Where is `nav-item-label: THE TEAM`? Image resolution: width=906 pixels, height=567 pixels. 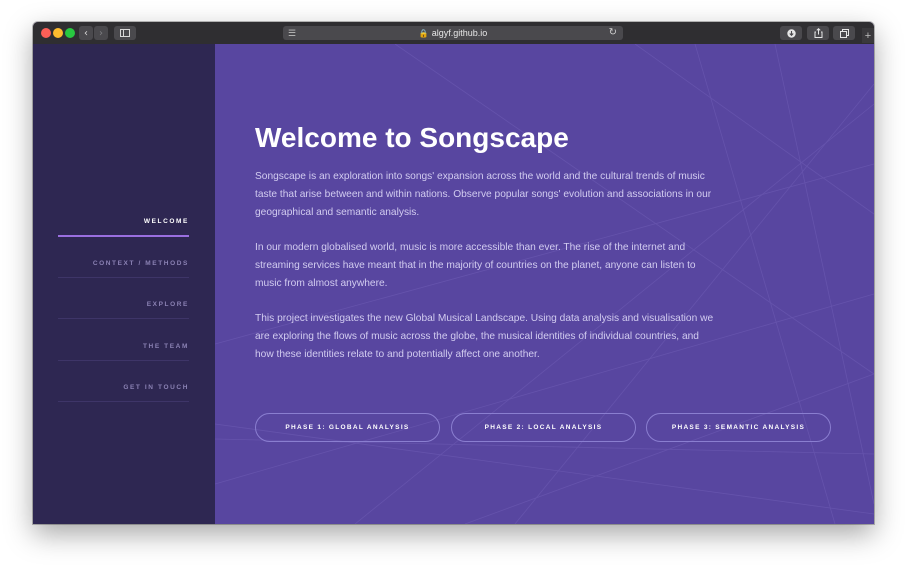 nav-item-label: THE TEAM is located at coordinates (165, 346).